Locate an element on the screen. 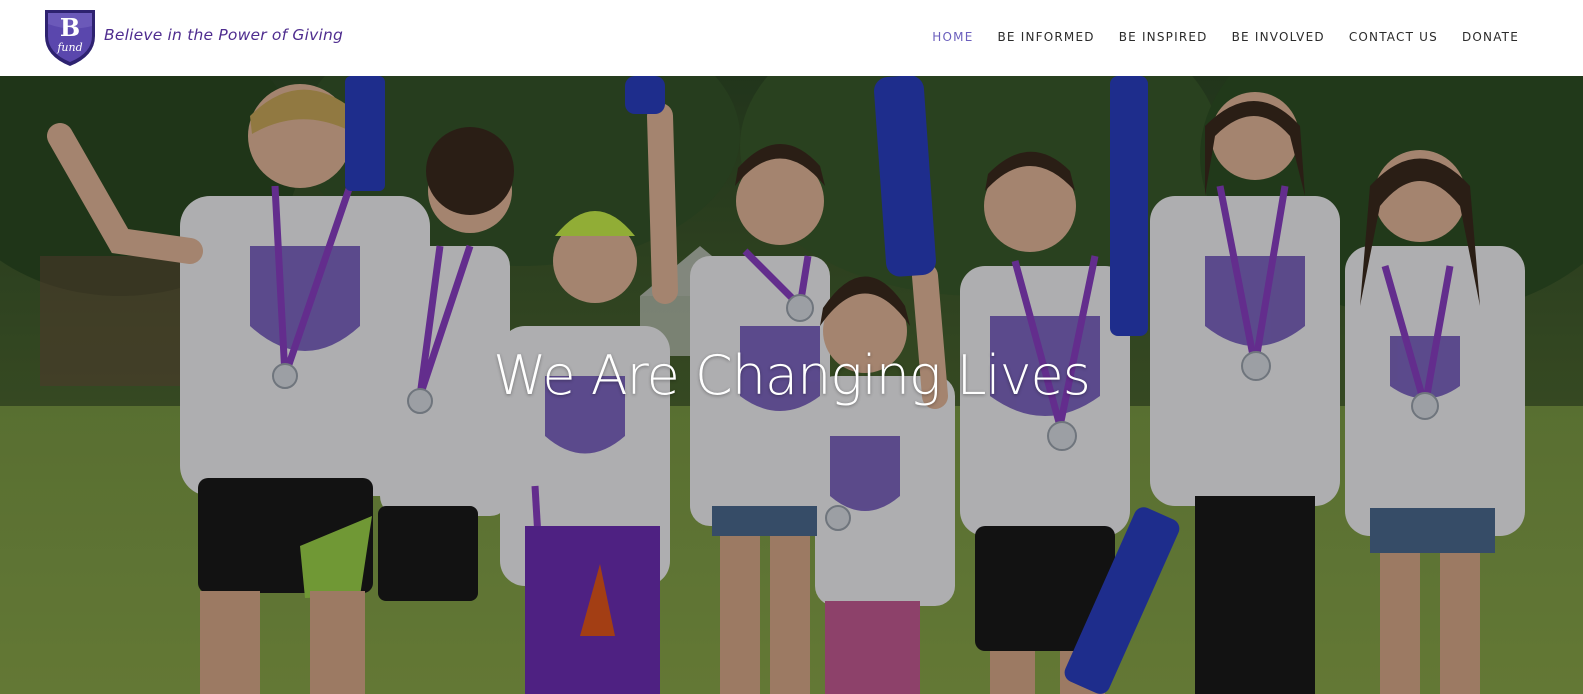  site-logo: B fund Believe in the Power of Giving is located at coordinates (192, 37).